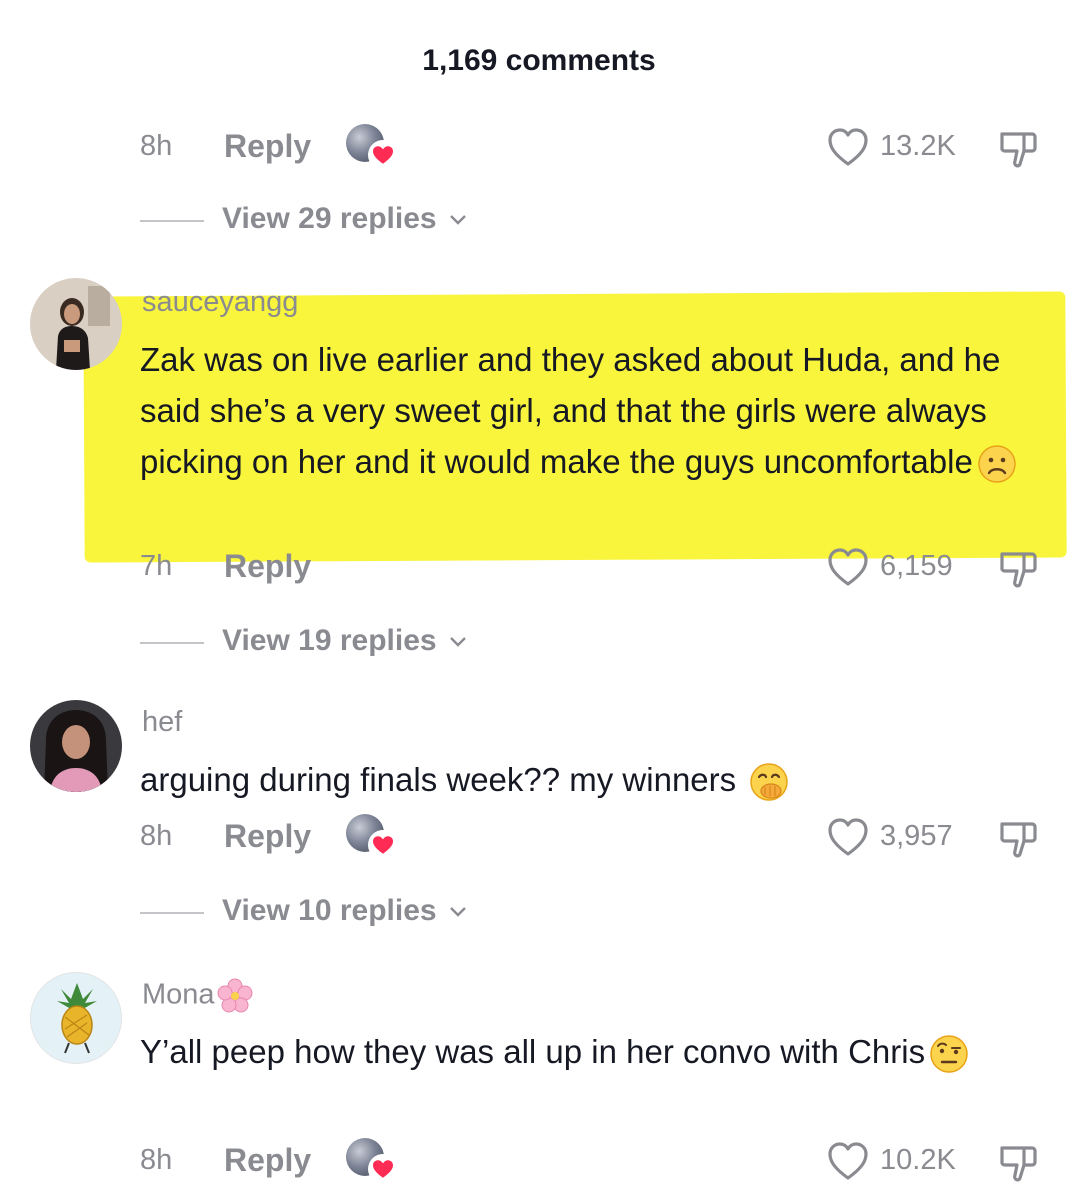 The height and width of the screenshot is (1200, 1078). What do you see at coordinates (997, 464) in the screenshot?
I see `frowning-face-icon` at bounding box center [997, 464].